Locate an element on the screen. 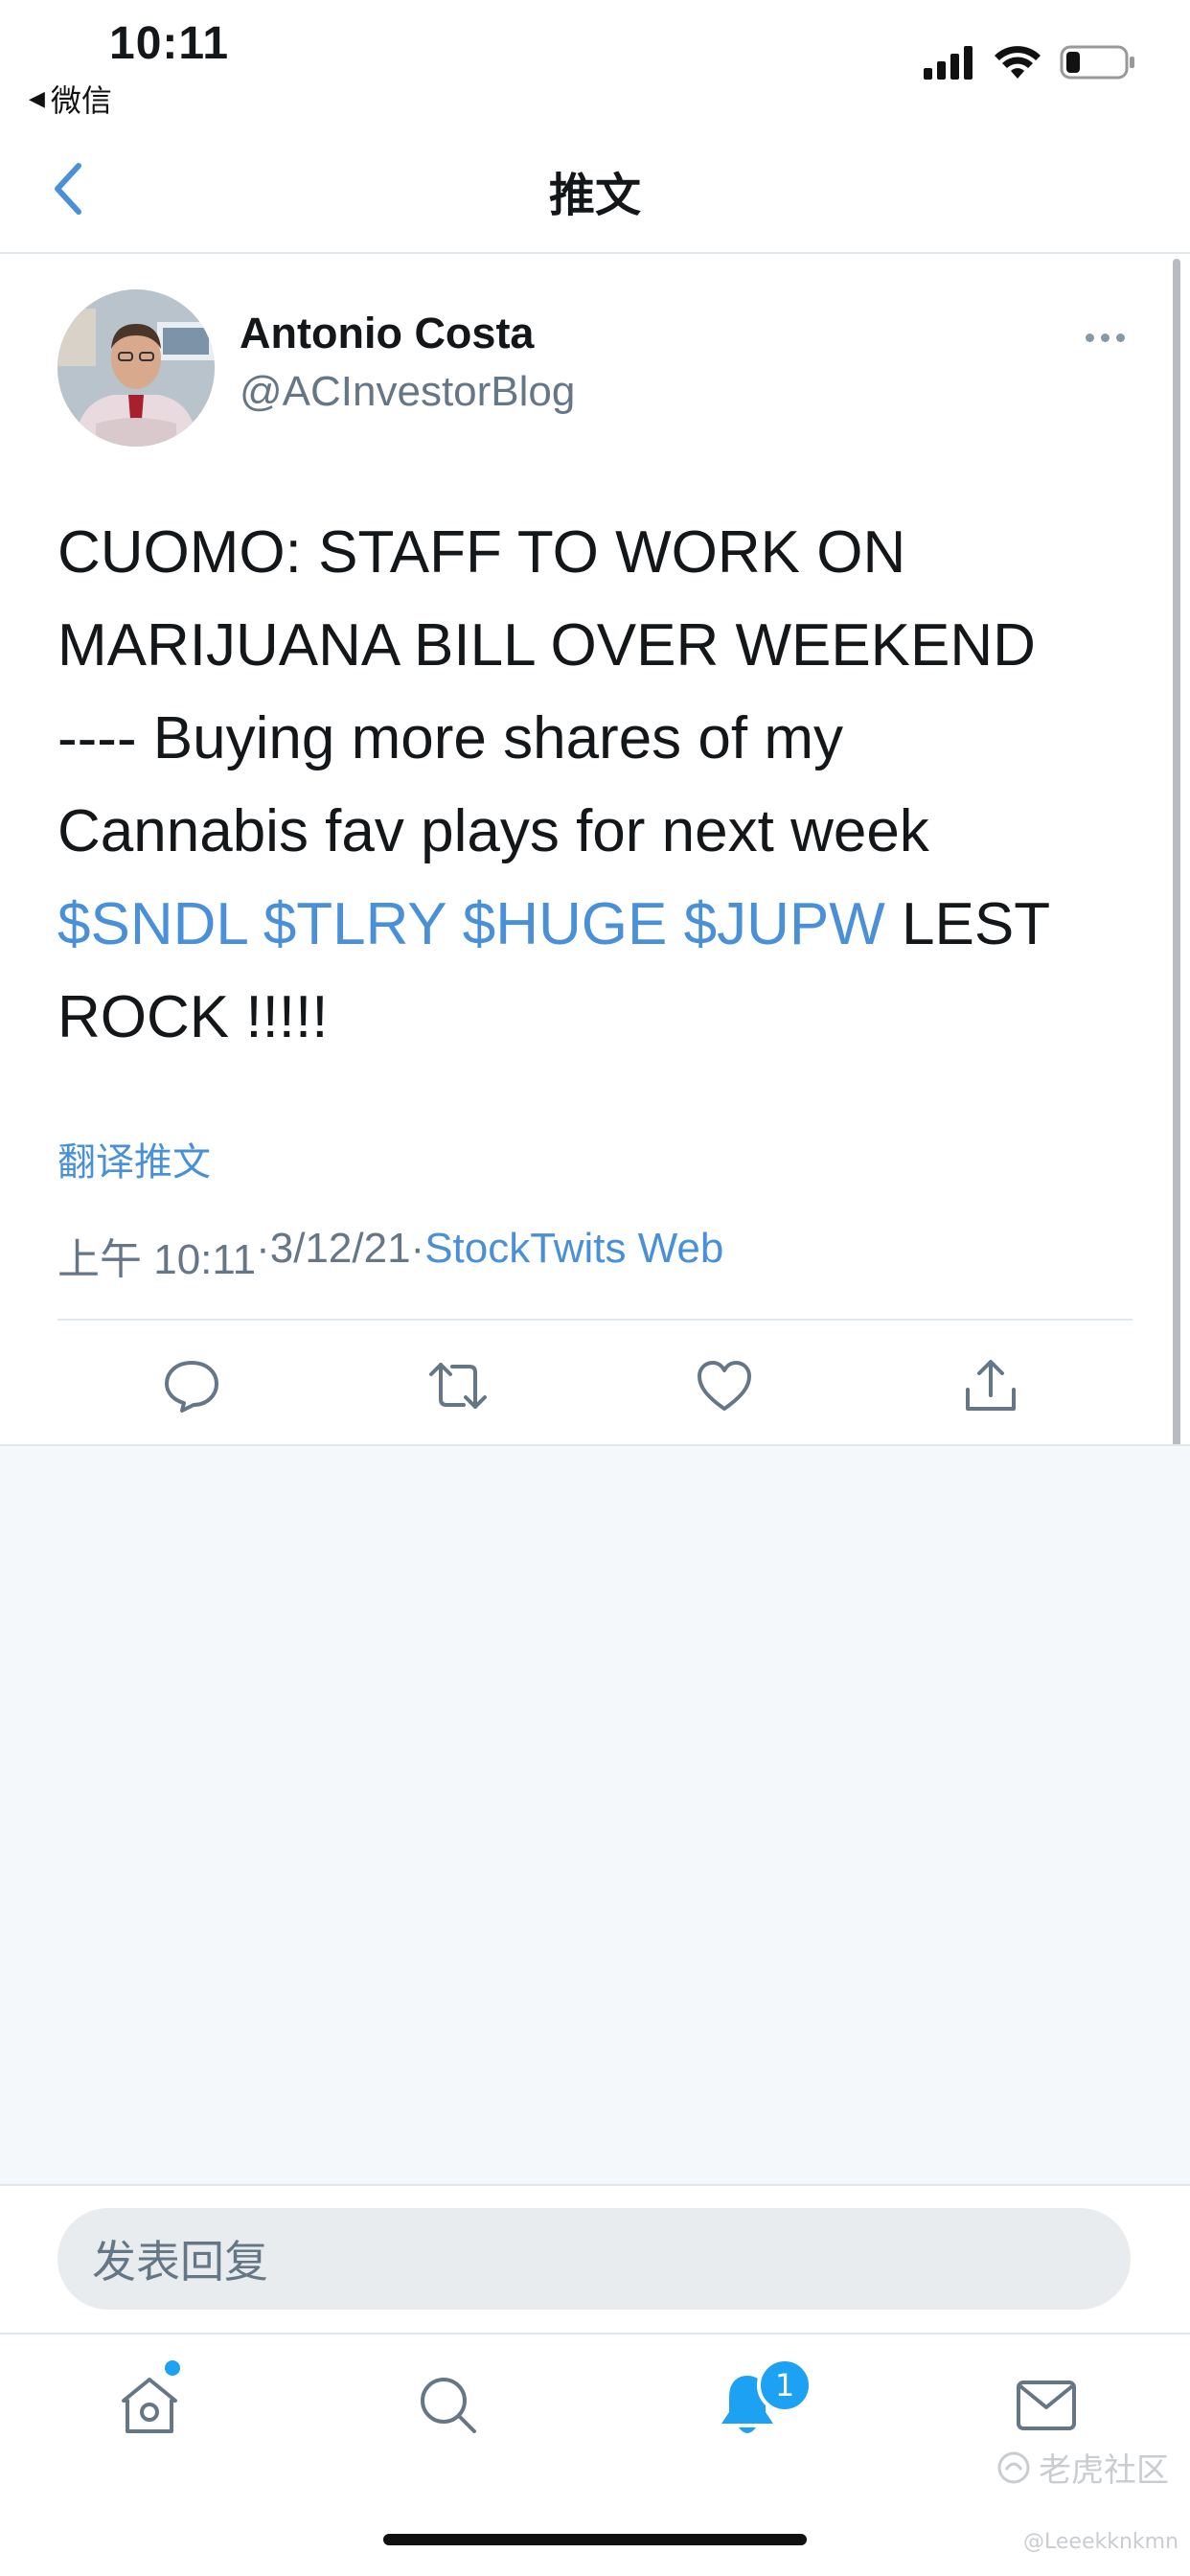 The image size is (1190, 2576). cellular-signal-icon is located at coordinates (949, 63).